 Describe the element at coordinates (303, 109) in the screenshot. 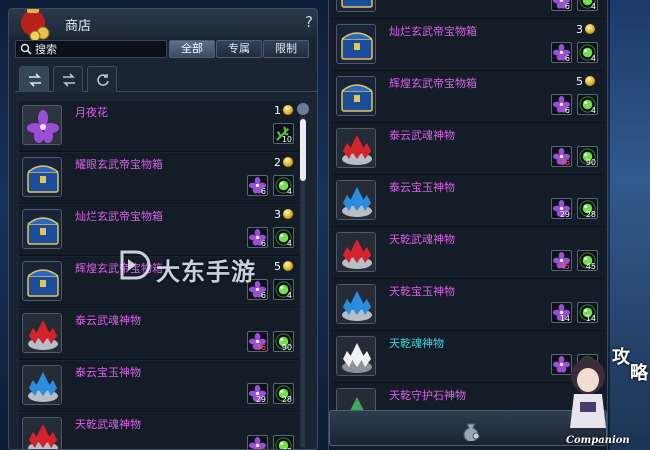

I see `scroll-up-icon` at that location.